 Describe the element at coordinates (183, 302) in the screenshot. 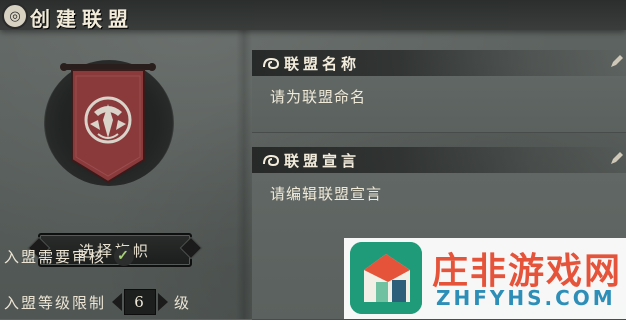

I see `level-unit-label: 级` at that location.